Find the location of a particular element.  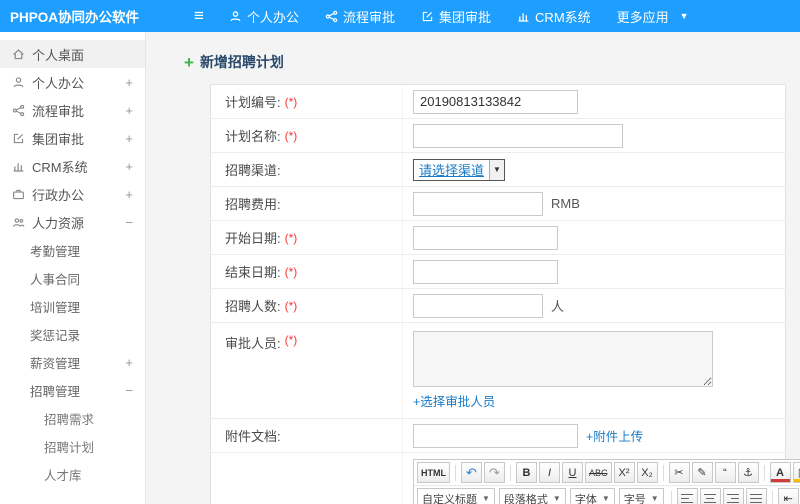

caret-down-icon is located at coordinates (684, 16).